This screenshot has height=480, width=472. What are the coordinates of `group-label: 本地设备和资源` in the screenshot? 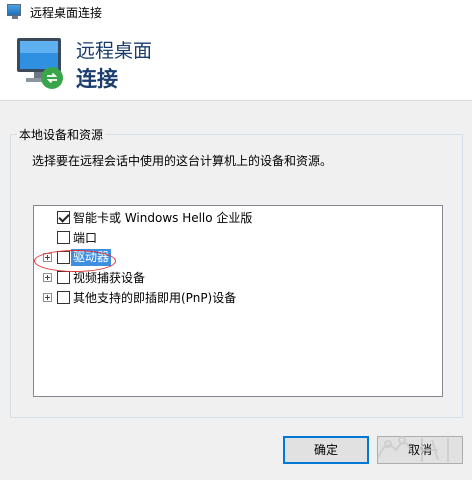 It's located at (61, 134).